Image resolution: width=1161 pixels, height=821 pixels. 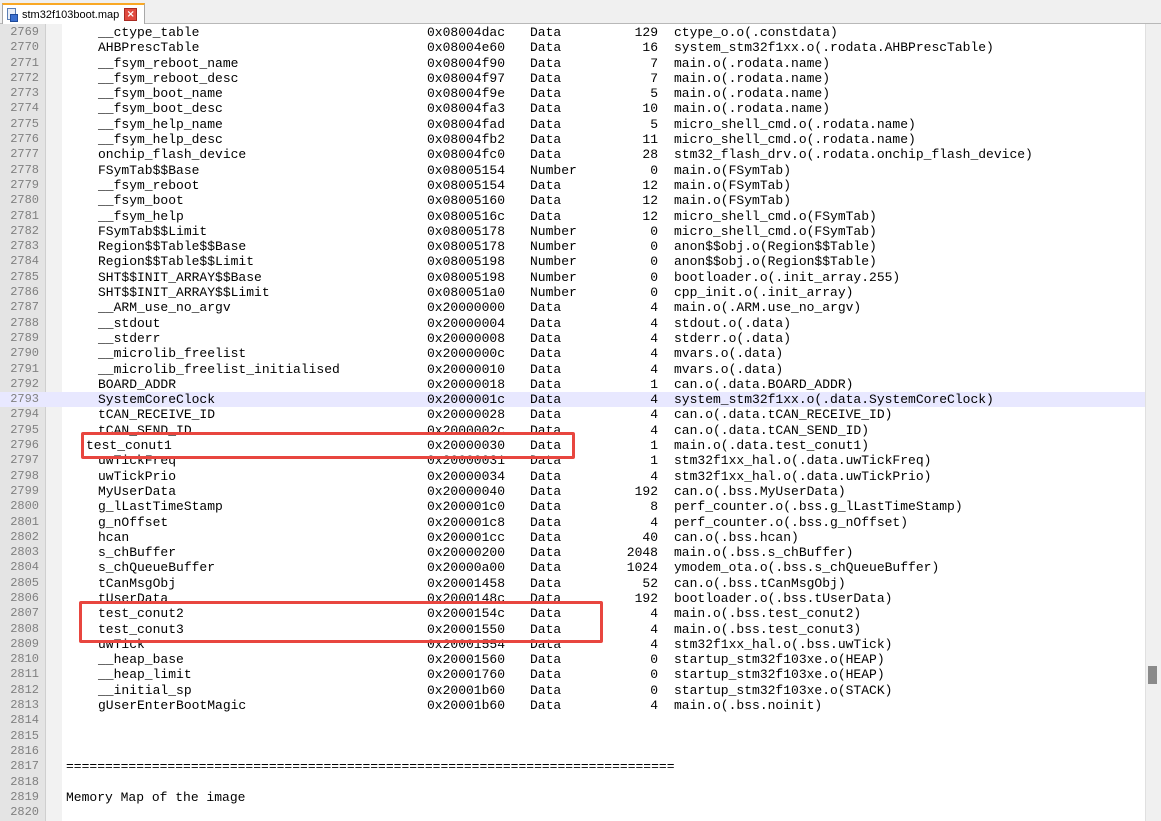 I want to click on map-line: 2818, so click(x=572, y=782).